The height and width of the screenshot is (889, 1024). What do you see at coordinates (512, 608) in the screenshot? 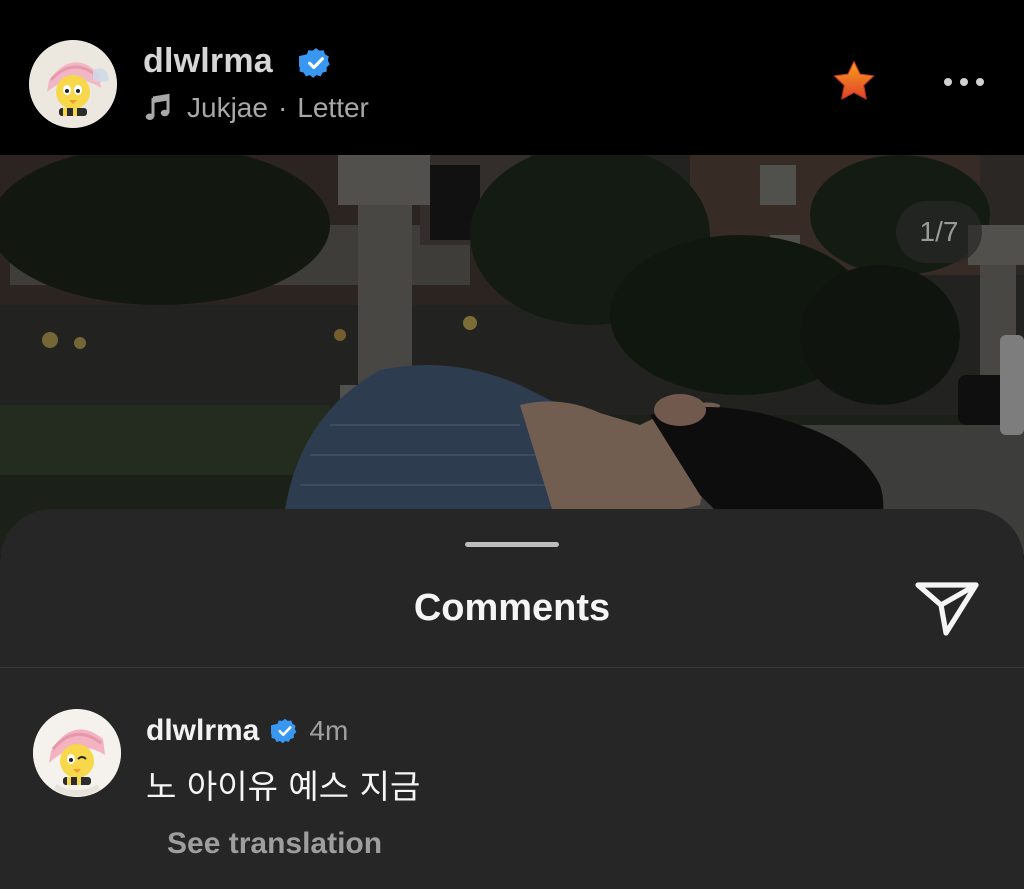
I see `comments-title: Comments` at bounding box center [512, 608].